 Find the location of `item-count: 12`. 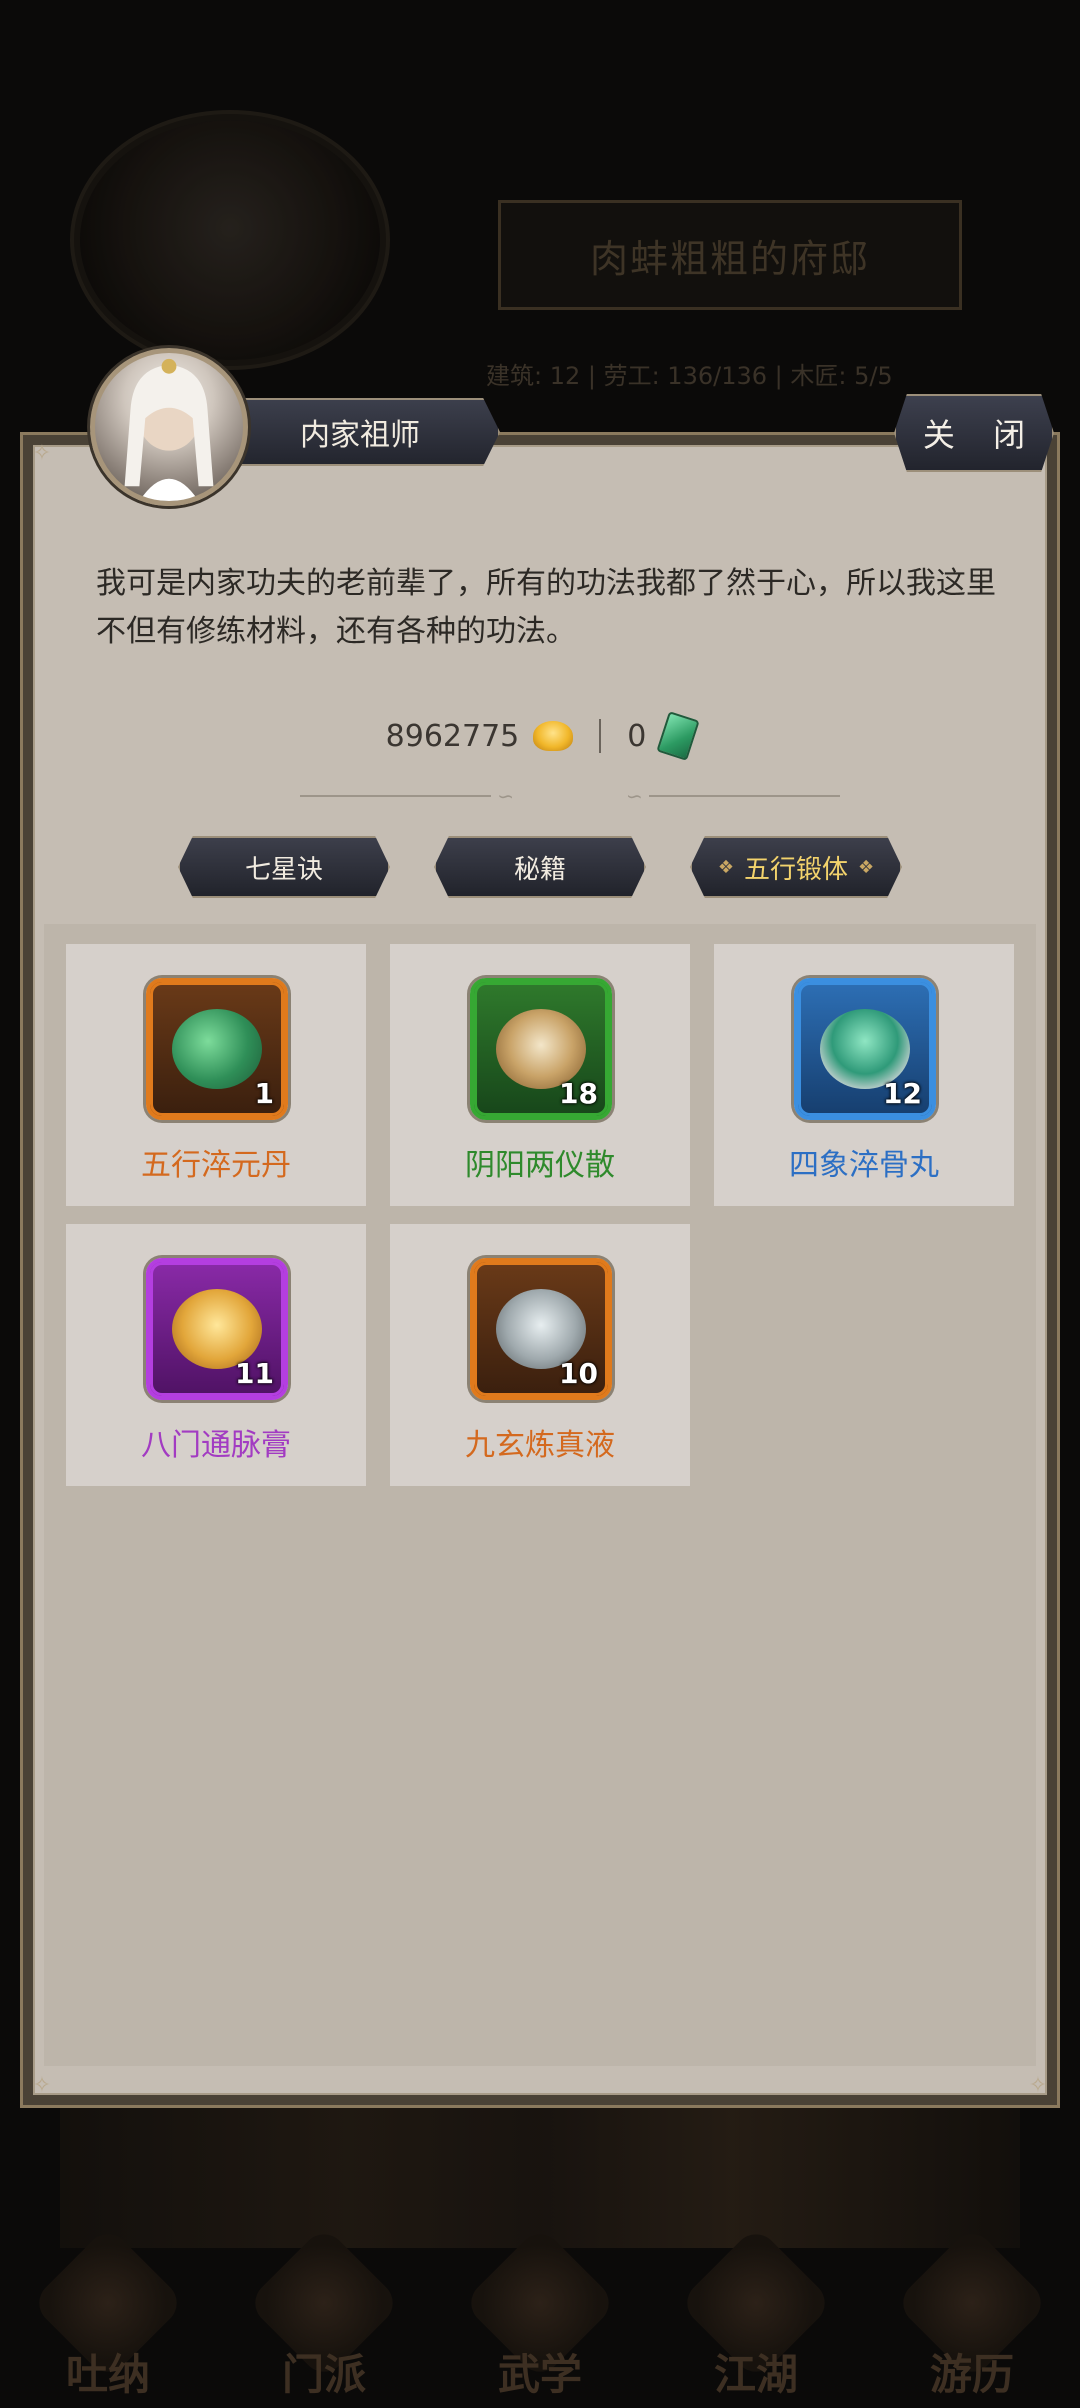

item-count: 12 is located at coordinates (902, 1093).